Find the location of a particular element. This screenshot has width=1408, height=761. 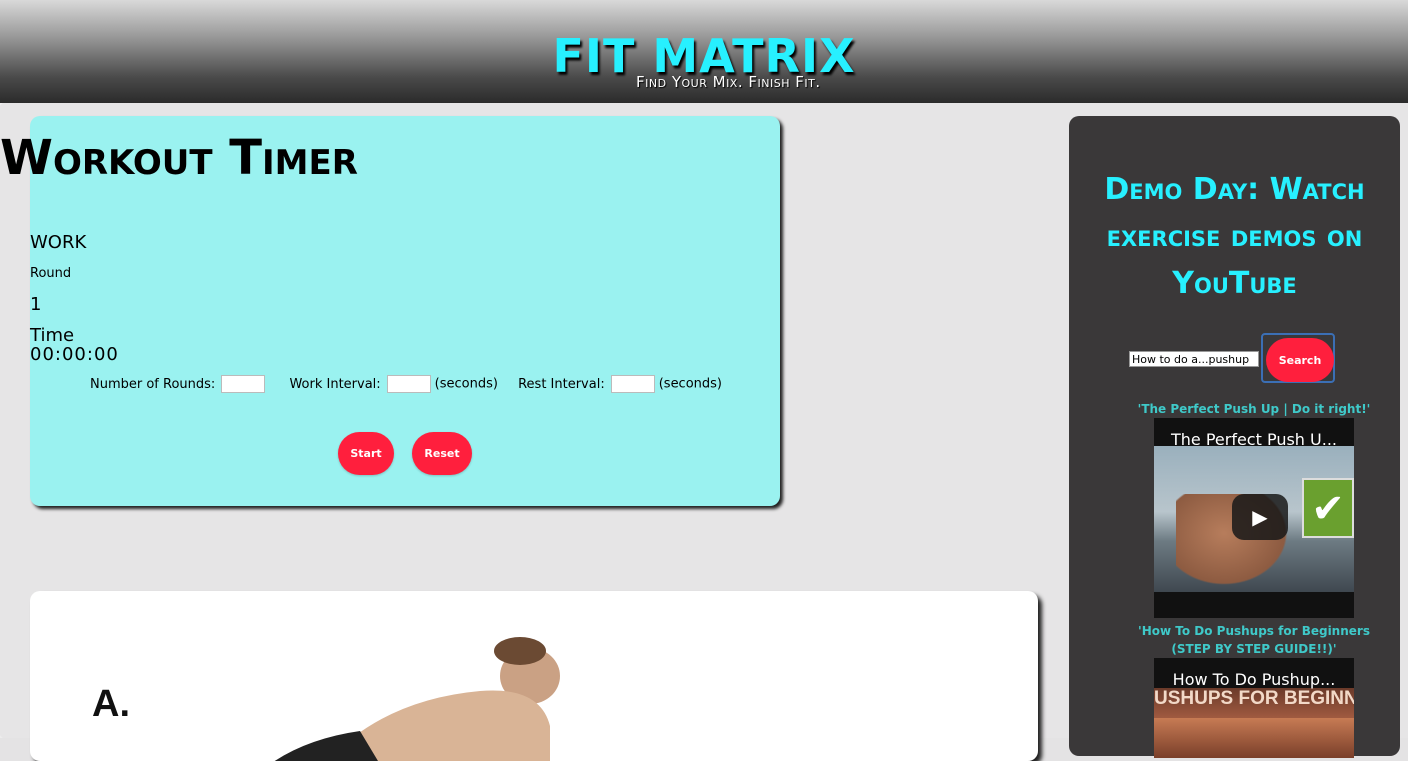

work-interval-unit: (seconds) is located at coordinates (466, 384).